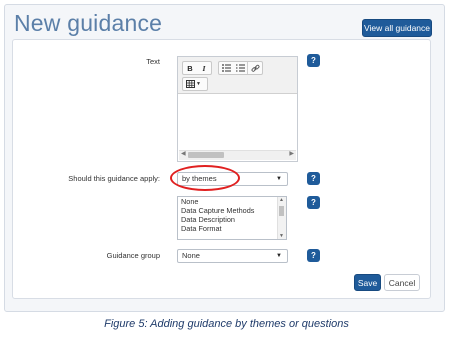  Describe the element at coordinates (313, 178) in the screenshot. I see `apply-help-icon: ?` at that location.